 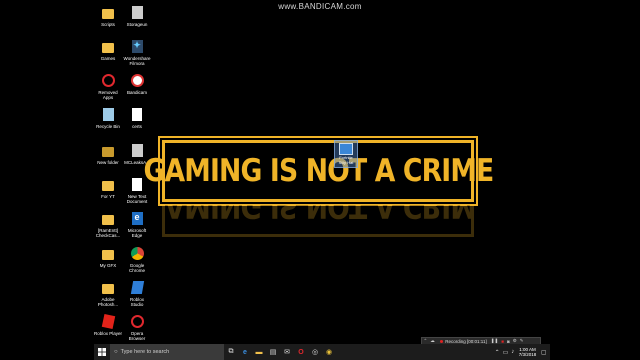 I want to click on desktop-icon-label: For YT, so click(x=108, y=196).